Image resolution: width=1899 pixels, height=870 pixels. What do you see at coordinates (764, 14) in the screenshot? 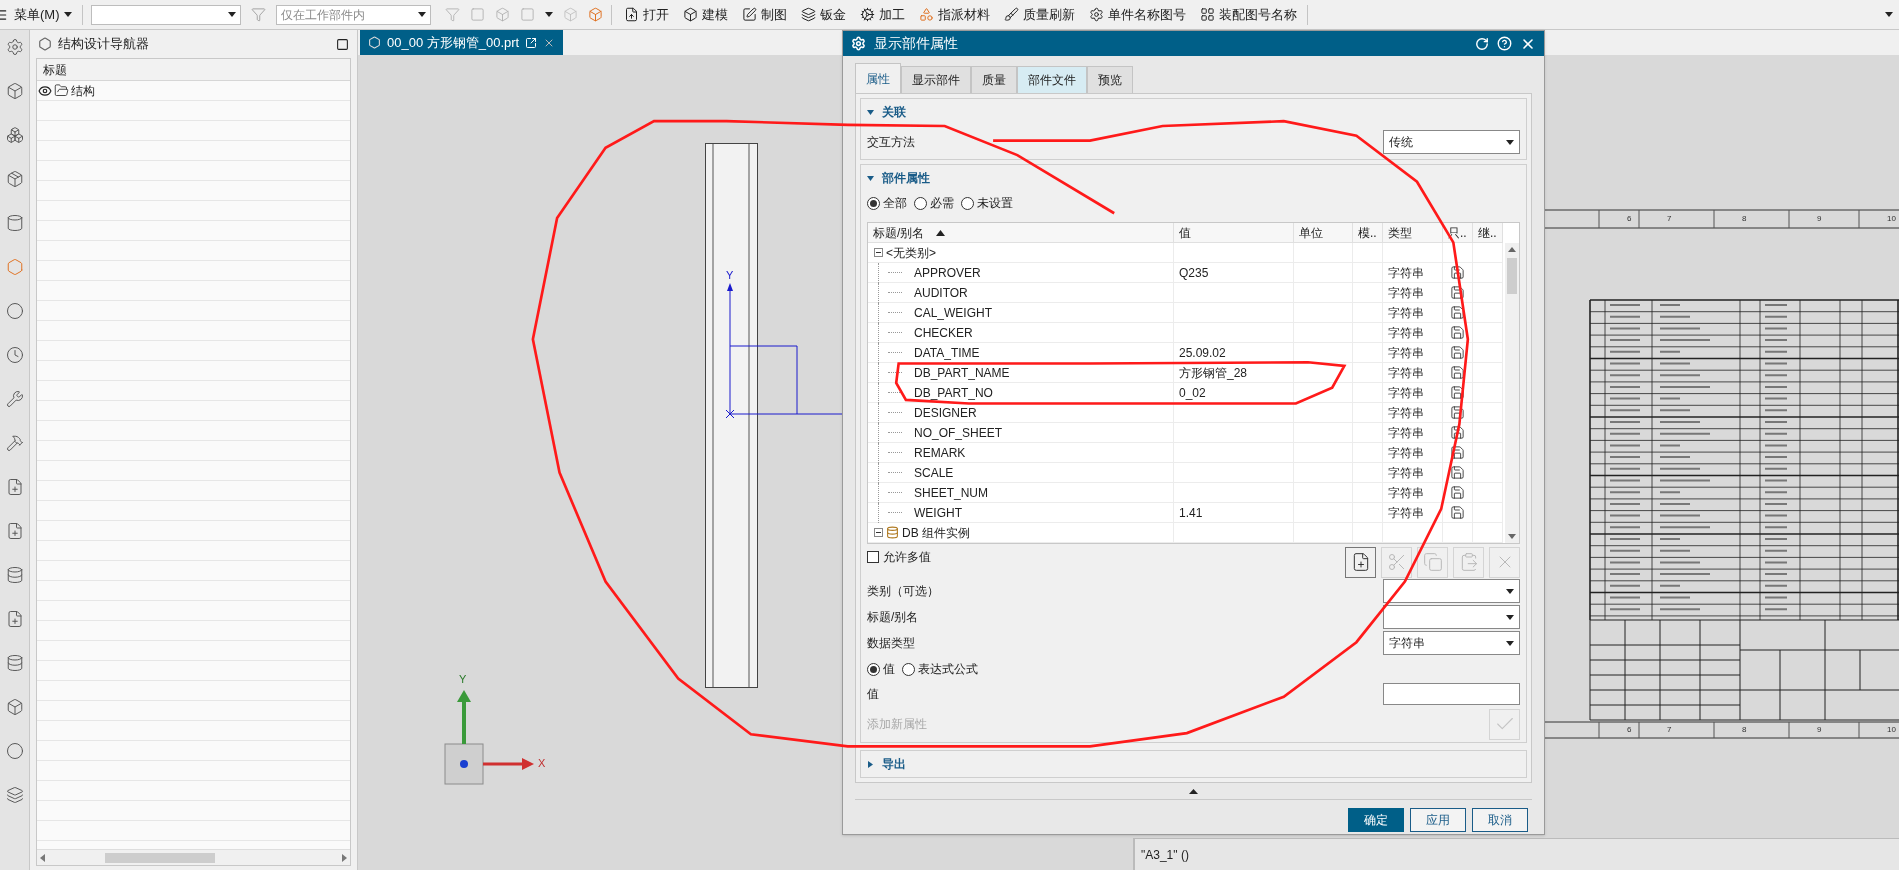
I see `toolbar-button: 制图` at bounding box center [764, 14].